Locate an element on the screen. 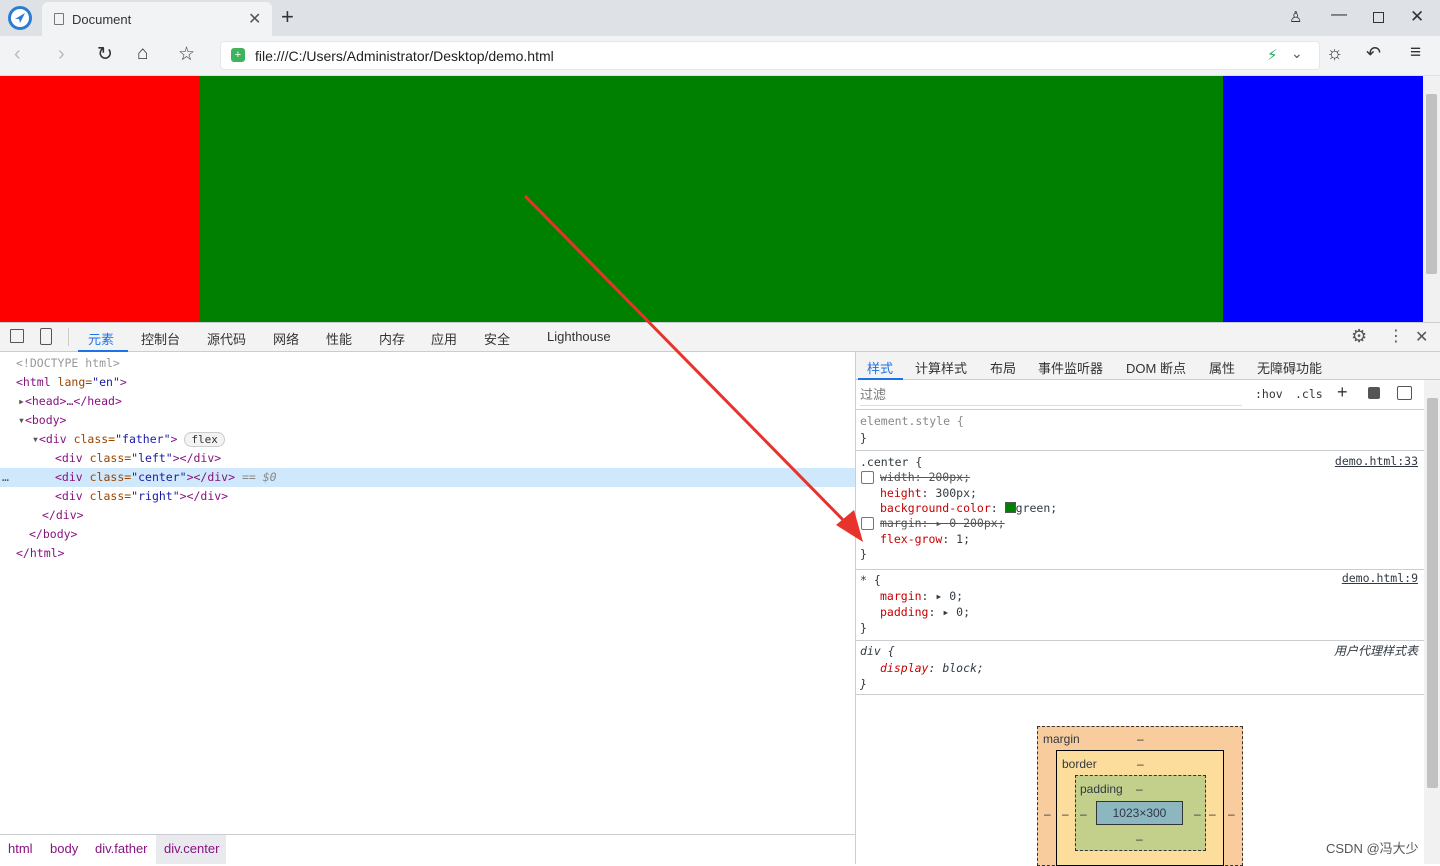 The image size is (1440, 866). crumb-div-father: div.father is located at coordinates (121, 848).